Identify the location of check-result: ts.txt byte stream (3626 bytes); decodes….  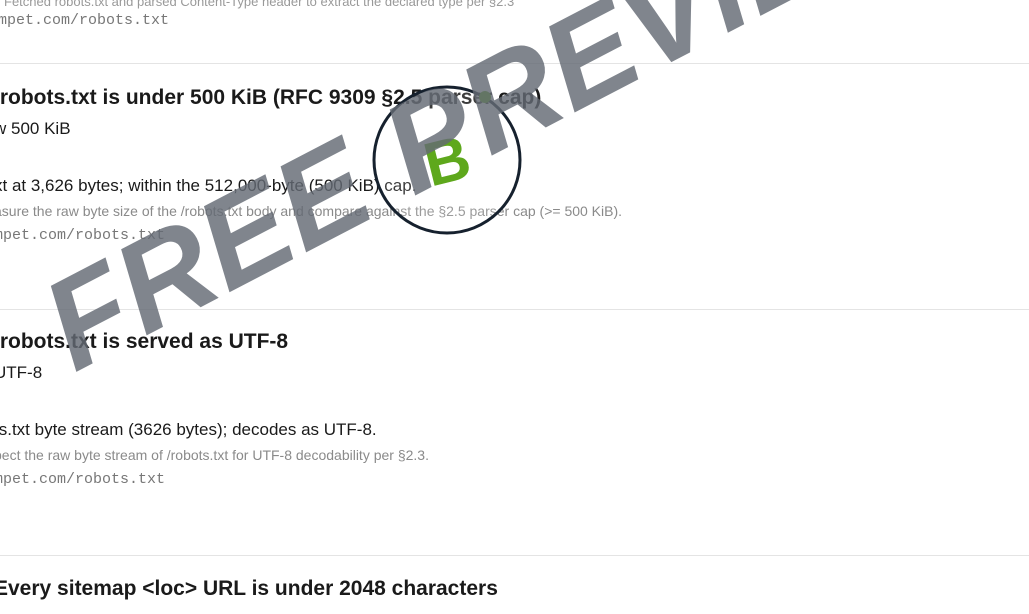
(188, 429).